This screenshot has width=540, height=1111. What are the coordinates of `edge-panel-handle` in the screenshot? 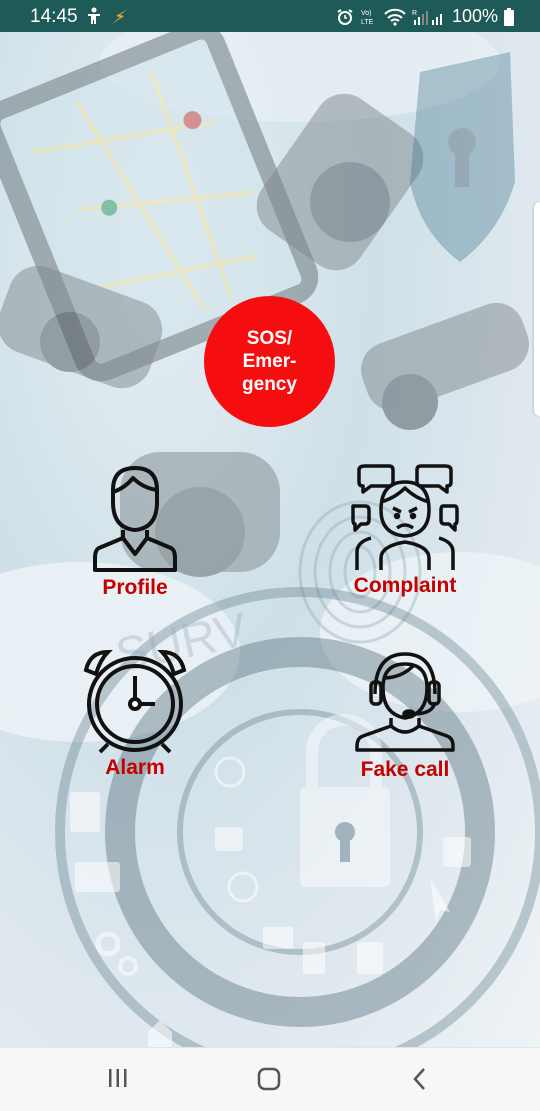 It's located at (537, 309).